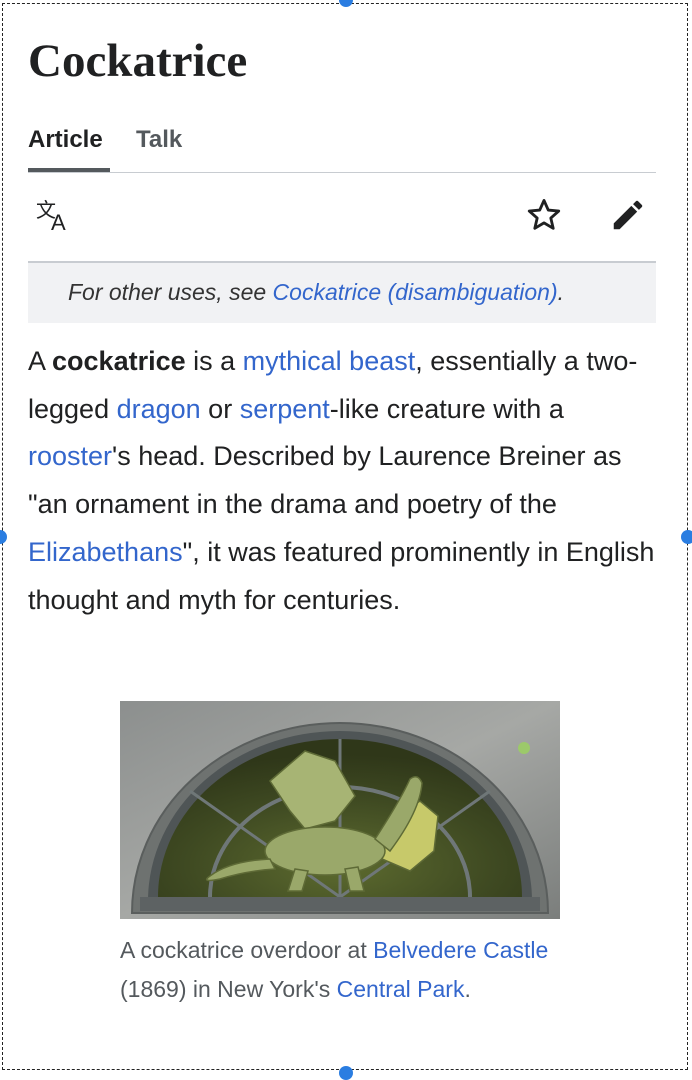 The width and height of the screenshot is (692, 1080). I want to click on pencil-icon, so click(628, 215).